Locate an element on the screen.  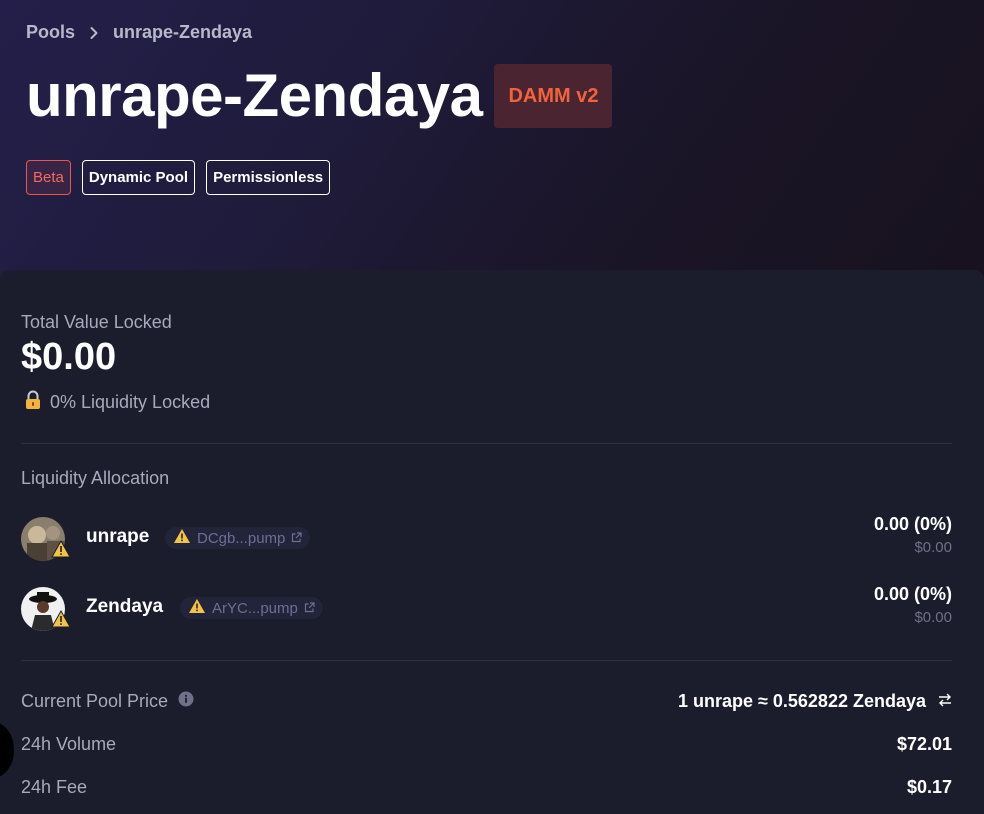
dynamic-pool-tag: Dynamic Pool is located at coordinates (138, 177).